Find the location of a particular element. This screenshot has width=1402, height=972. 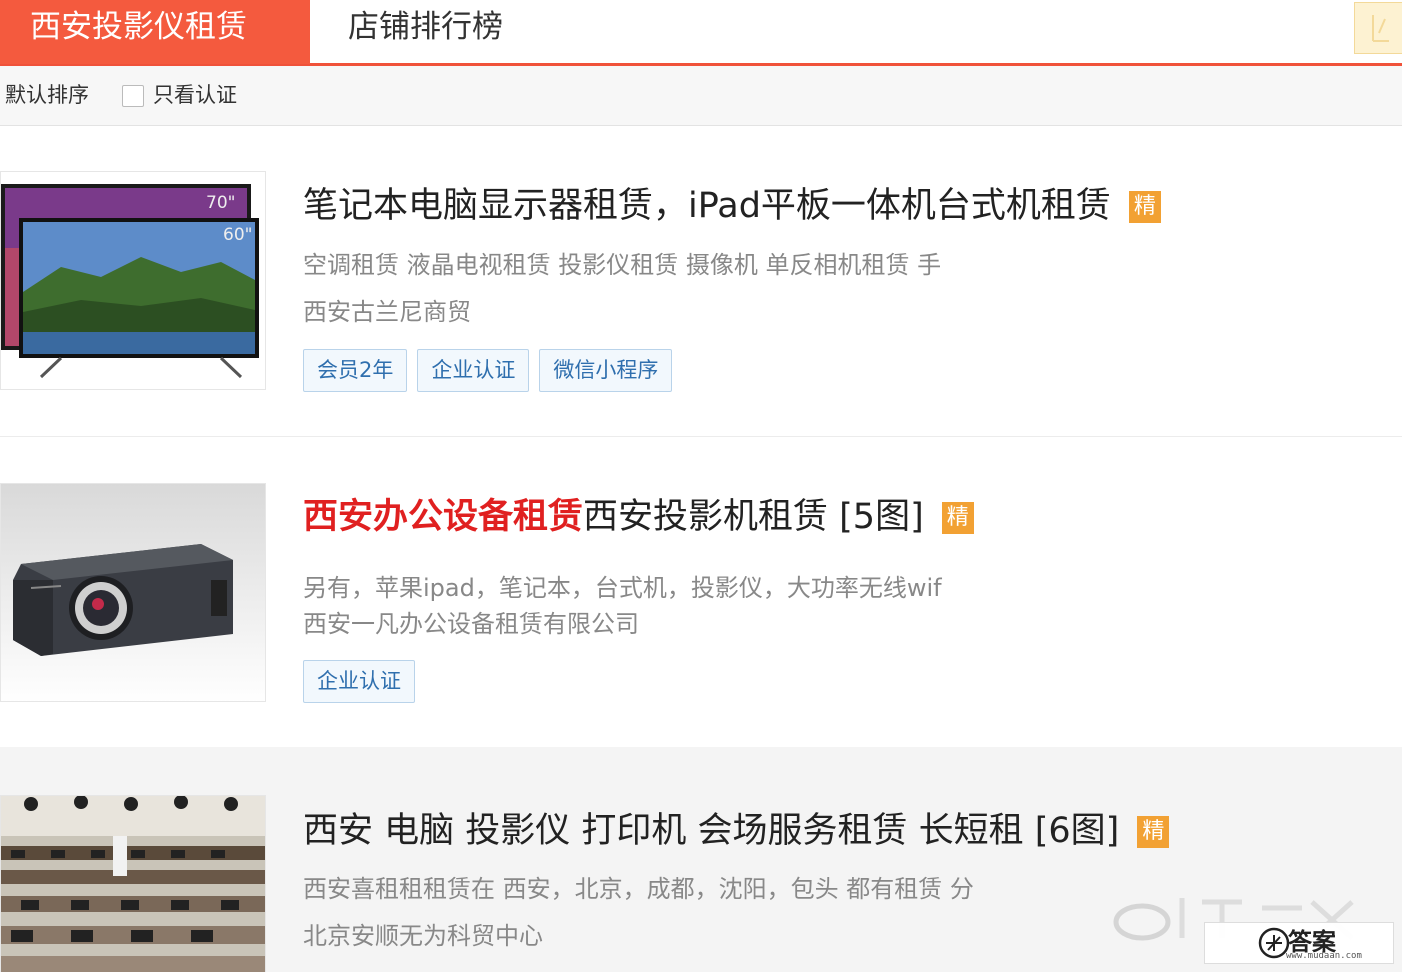

listing-company-link: 西安一凡办公设备租赁有限公司 is located at coordinates (471, 621).